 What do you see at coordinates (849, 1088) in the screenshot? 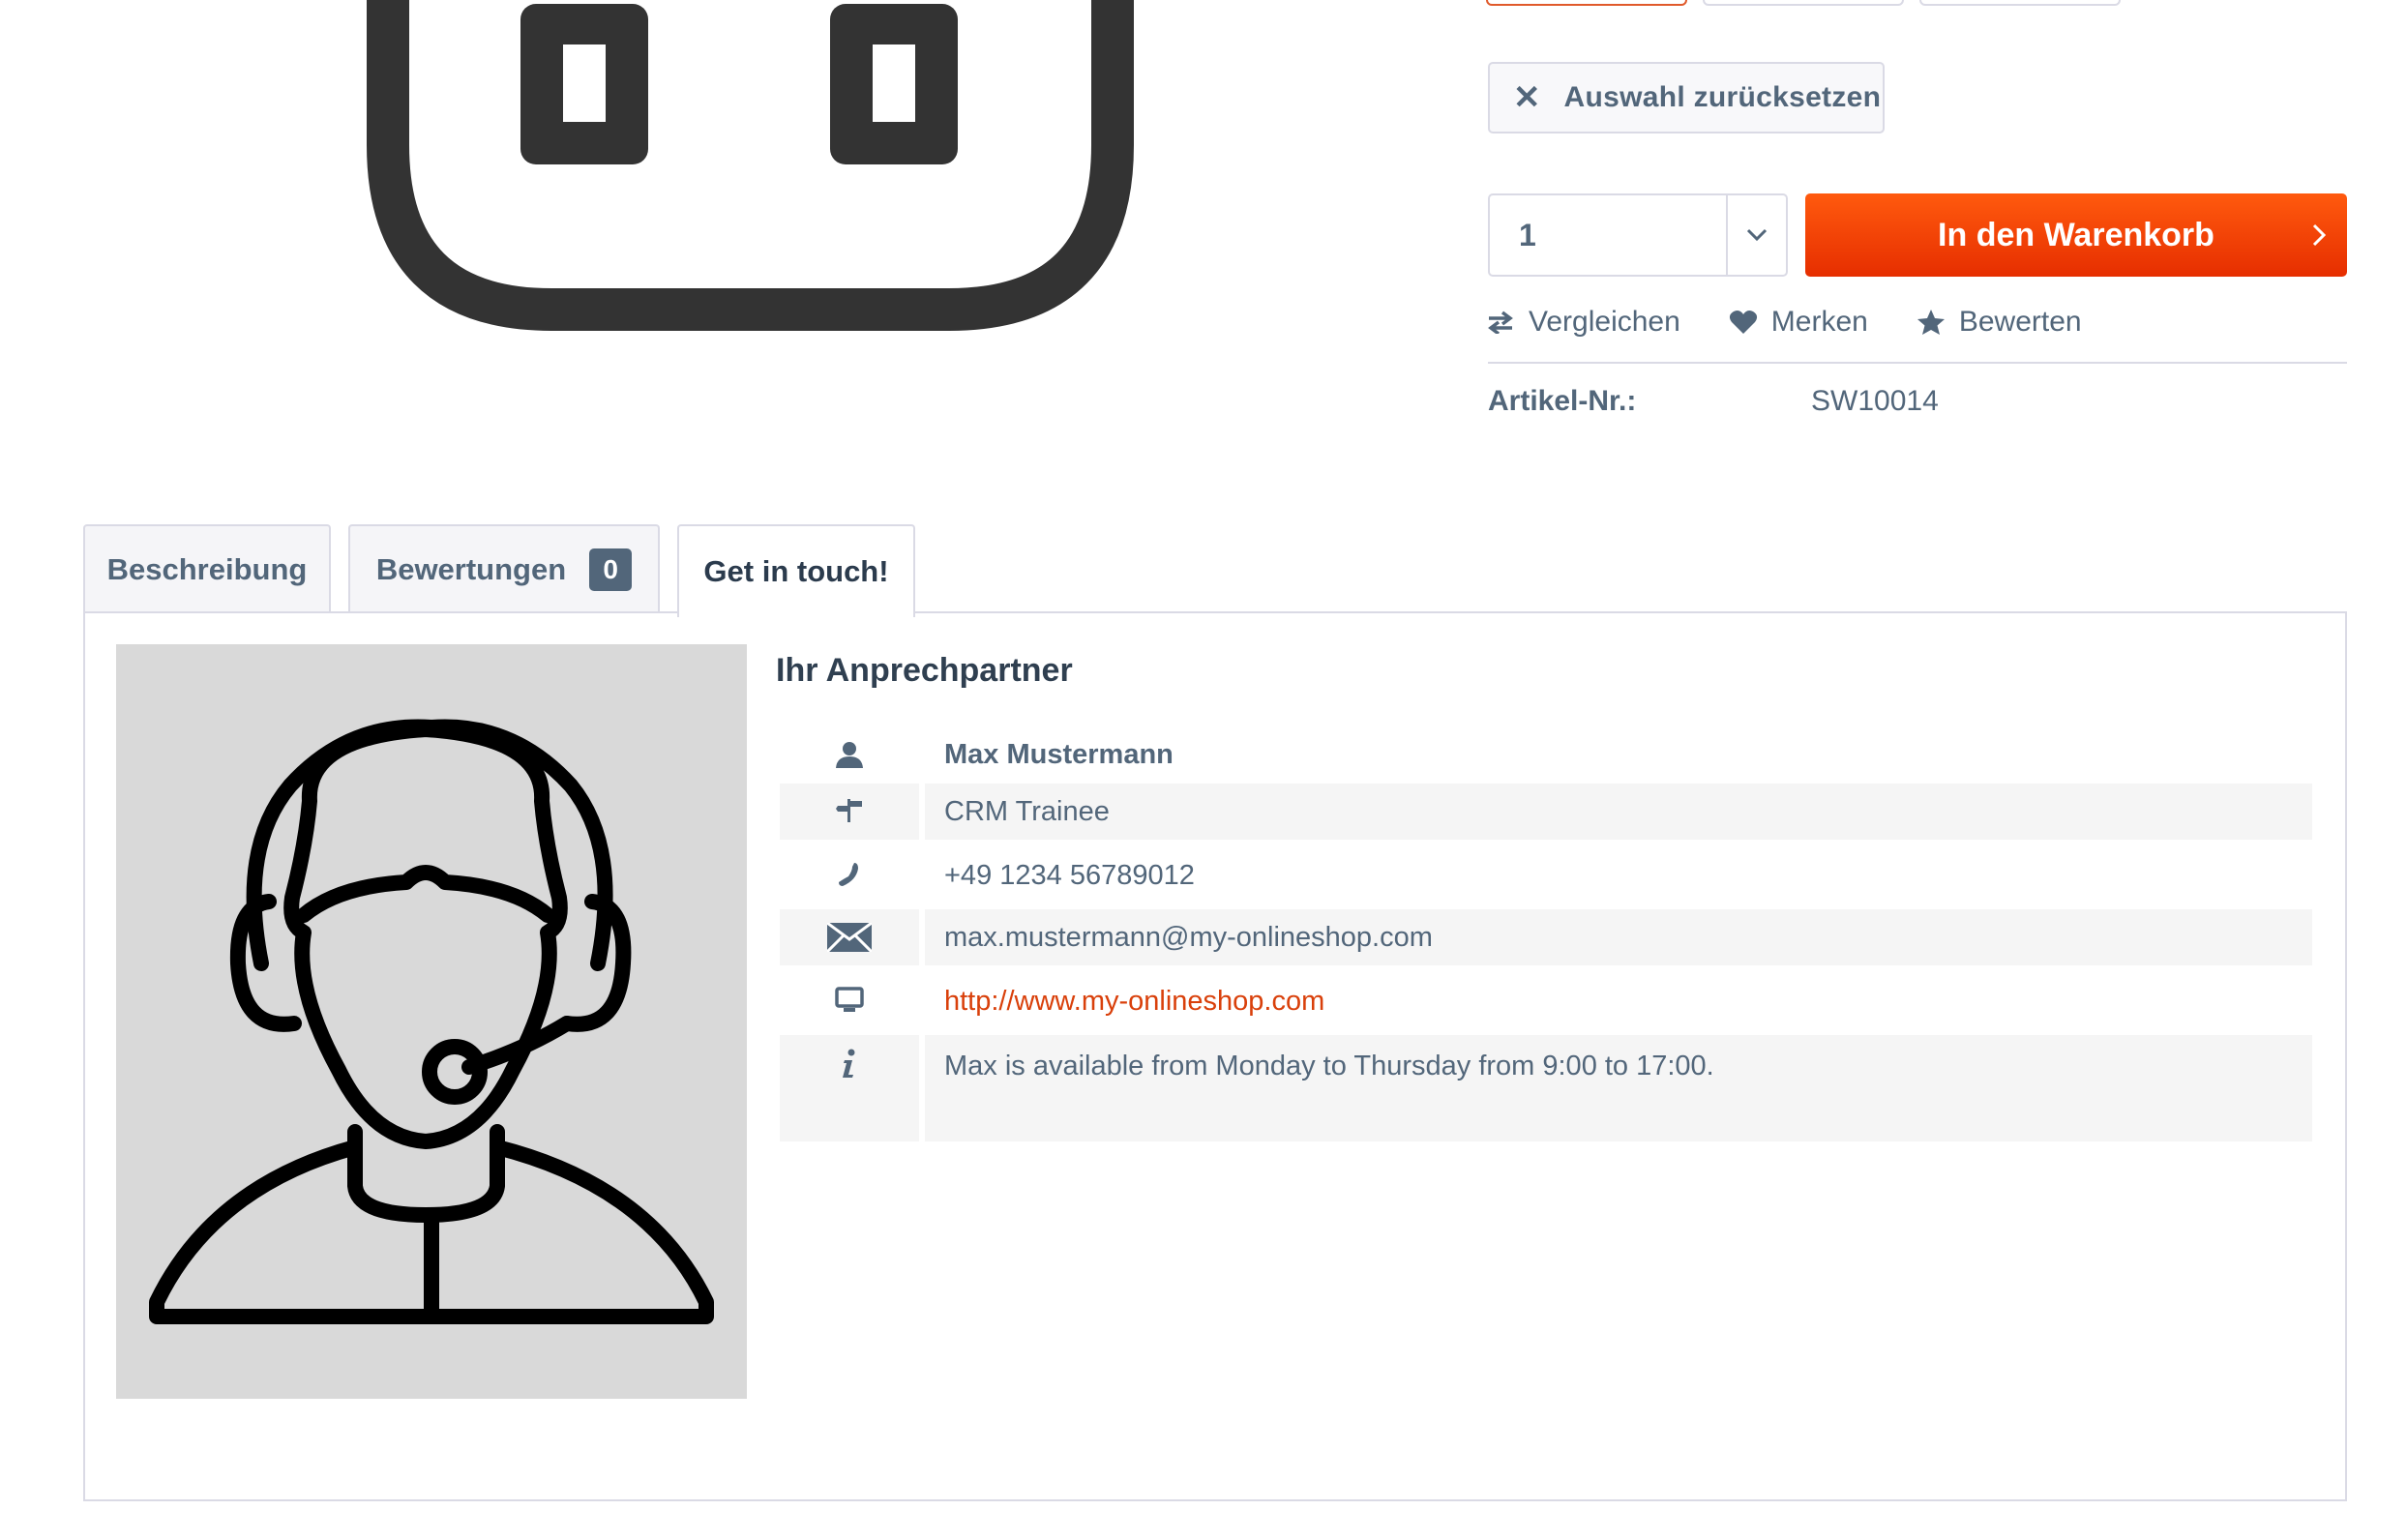
I see `info-icon` at bounding box center [849, 1088].